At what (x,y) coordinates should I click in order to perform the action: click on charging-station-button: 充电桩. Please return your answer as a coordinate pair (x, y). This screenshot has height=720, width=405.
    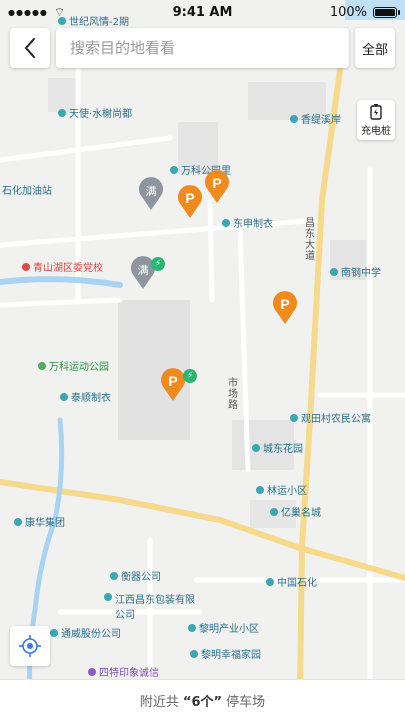
    Looking at the image, I should click on (376, 120).